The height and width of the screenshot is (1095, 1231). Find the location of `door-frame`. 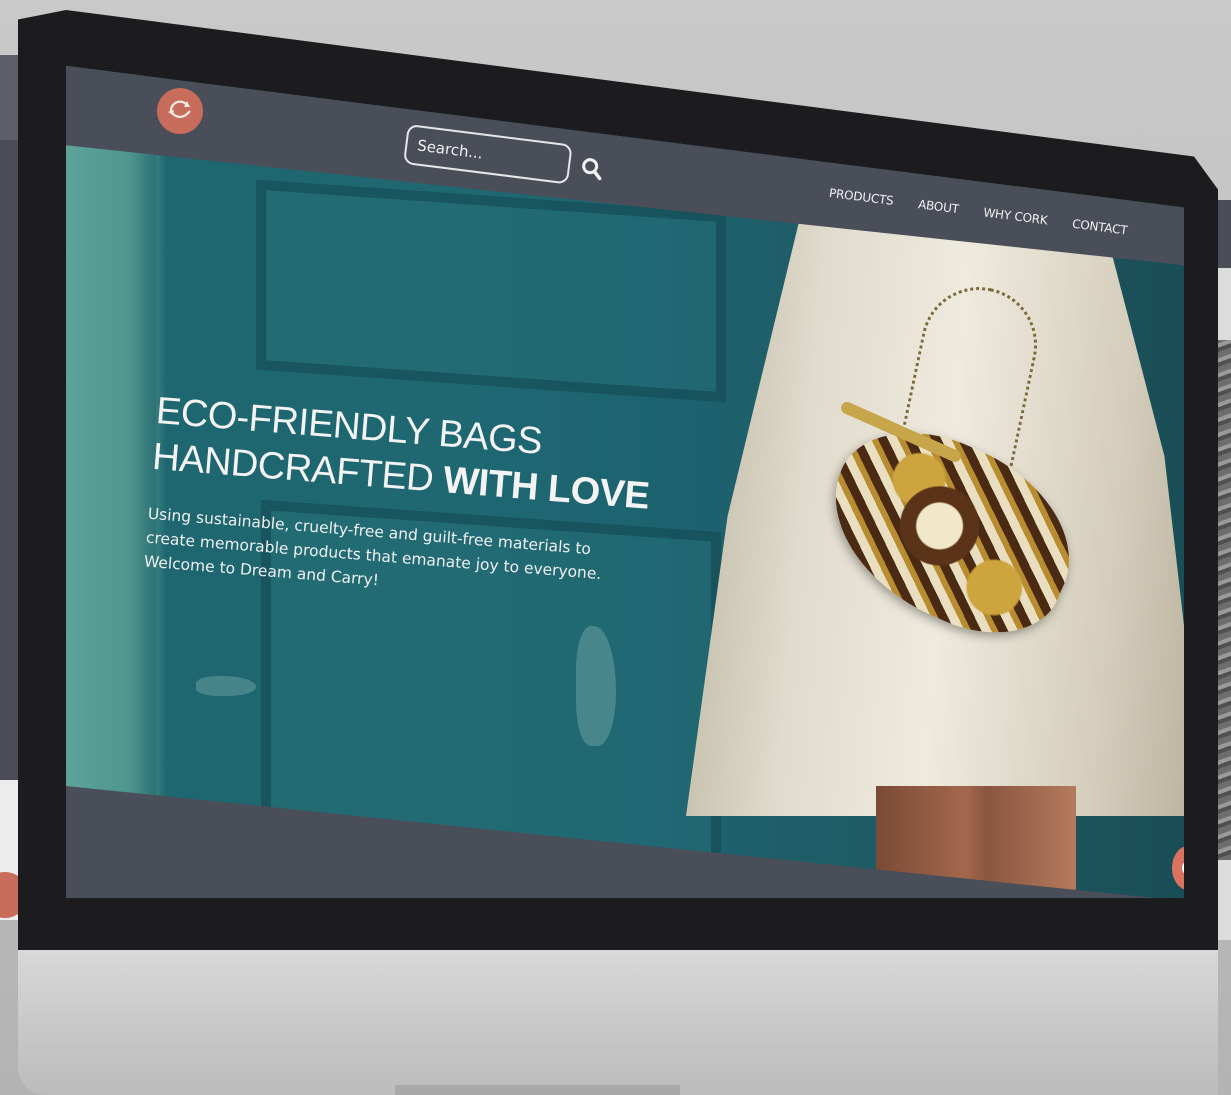

door-frame is located at coordinates (111, 482).